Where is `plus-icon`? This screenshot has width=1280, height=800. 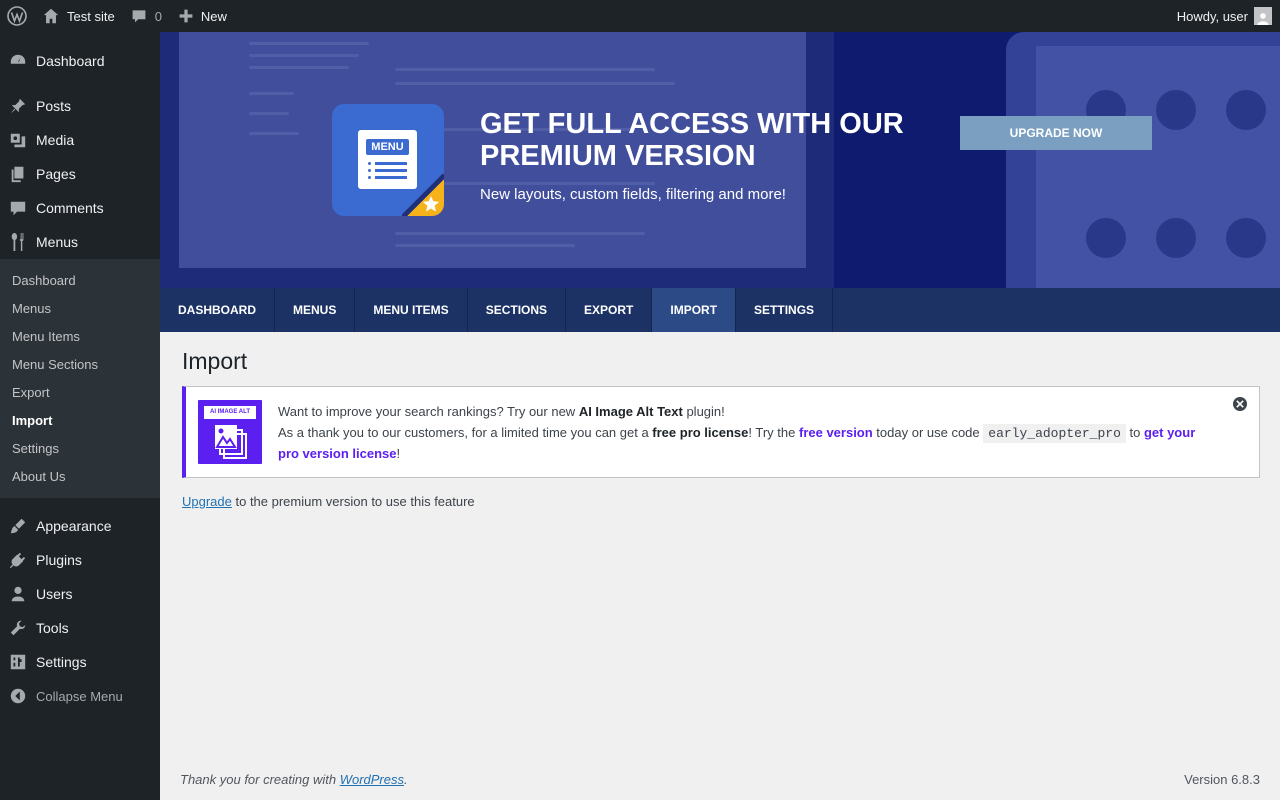 plus-icon is located at coordinates (186, 16).